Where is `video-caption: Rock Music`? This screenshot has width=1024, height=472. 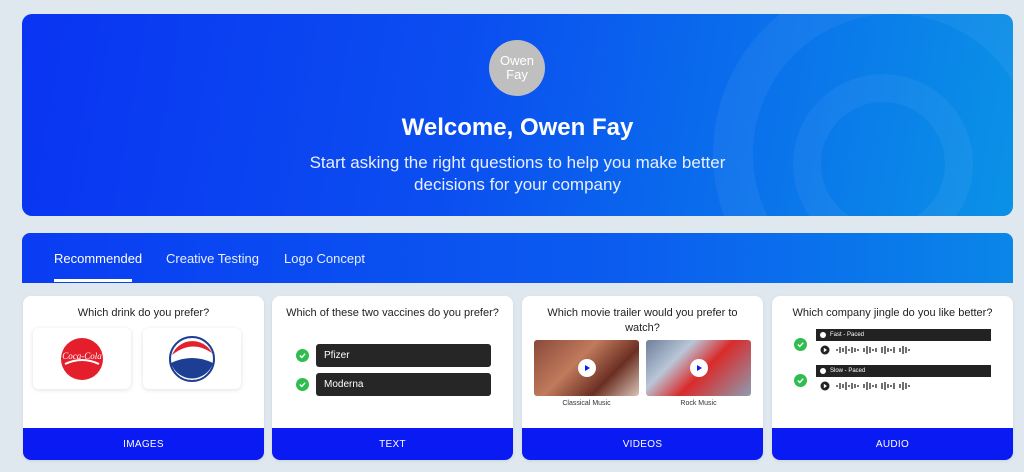
video-caption: Rock Music is located at coordinates (698, 403).